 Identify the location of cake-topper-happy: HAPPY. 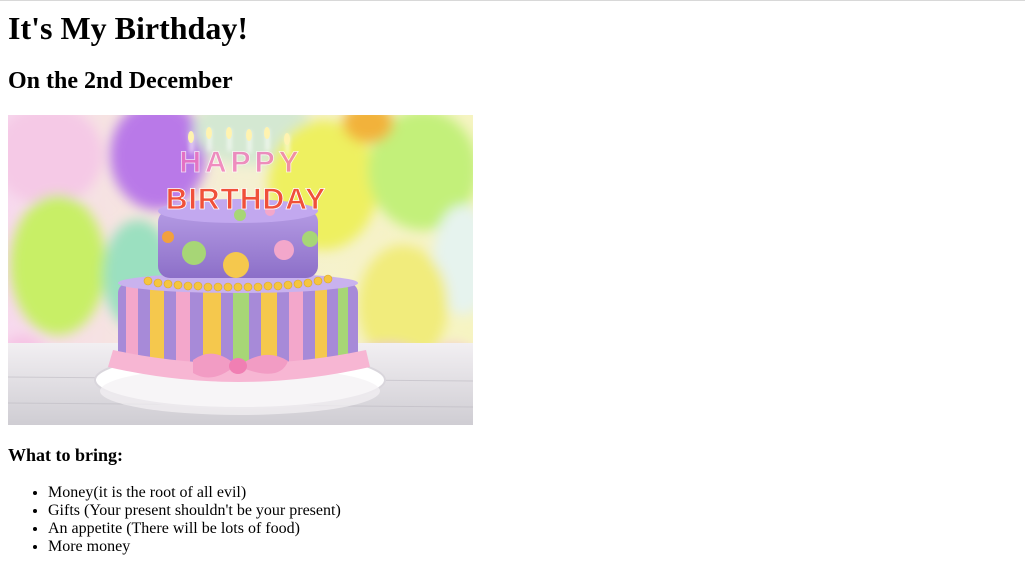
(240, 162).